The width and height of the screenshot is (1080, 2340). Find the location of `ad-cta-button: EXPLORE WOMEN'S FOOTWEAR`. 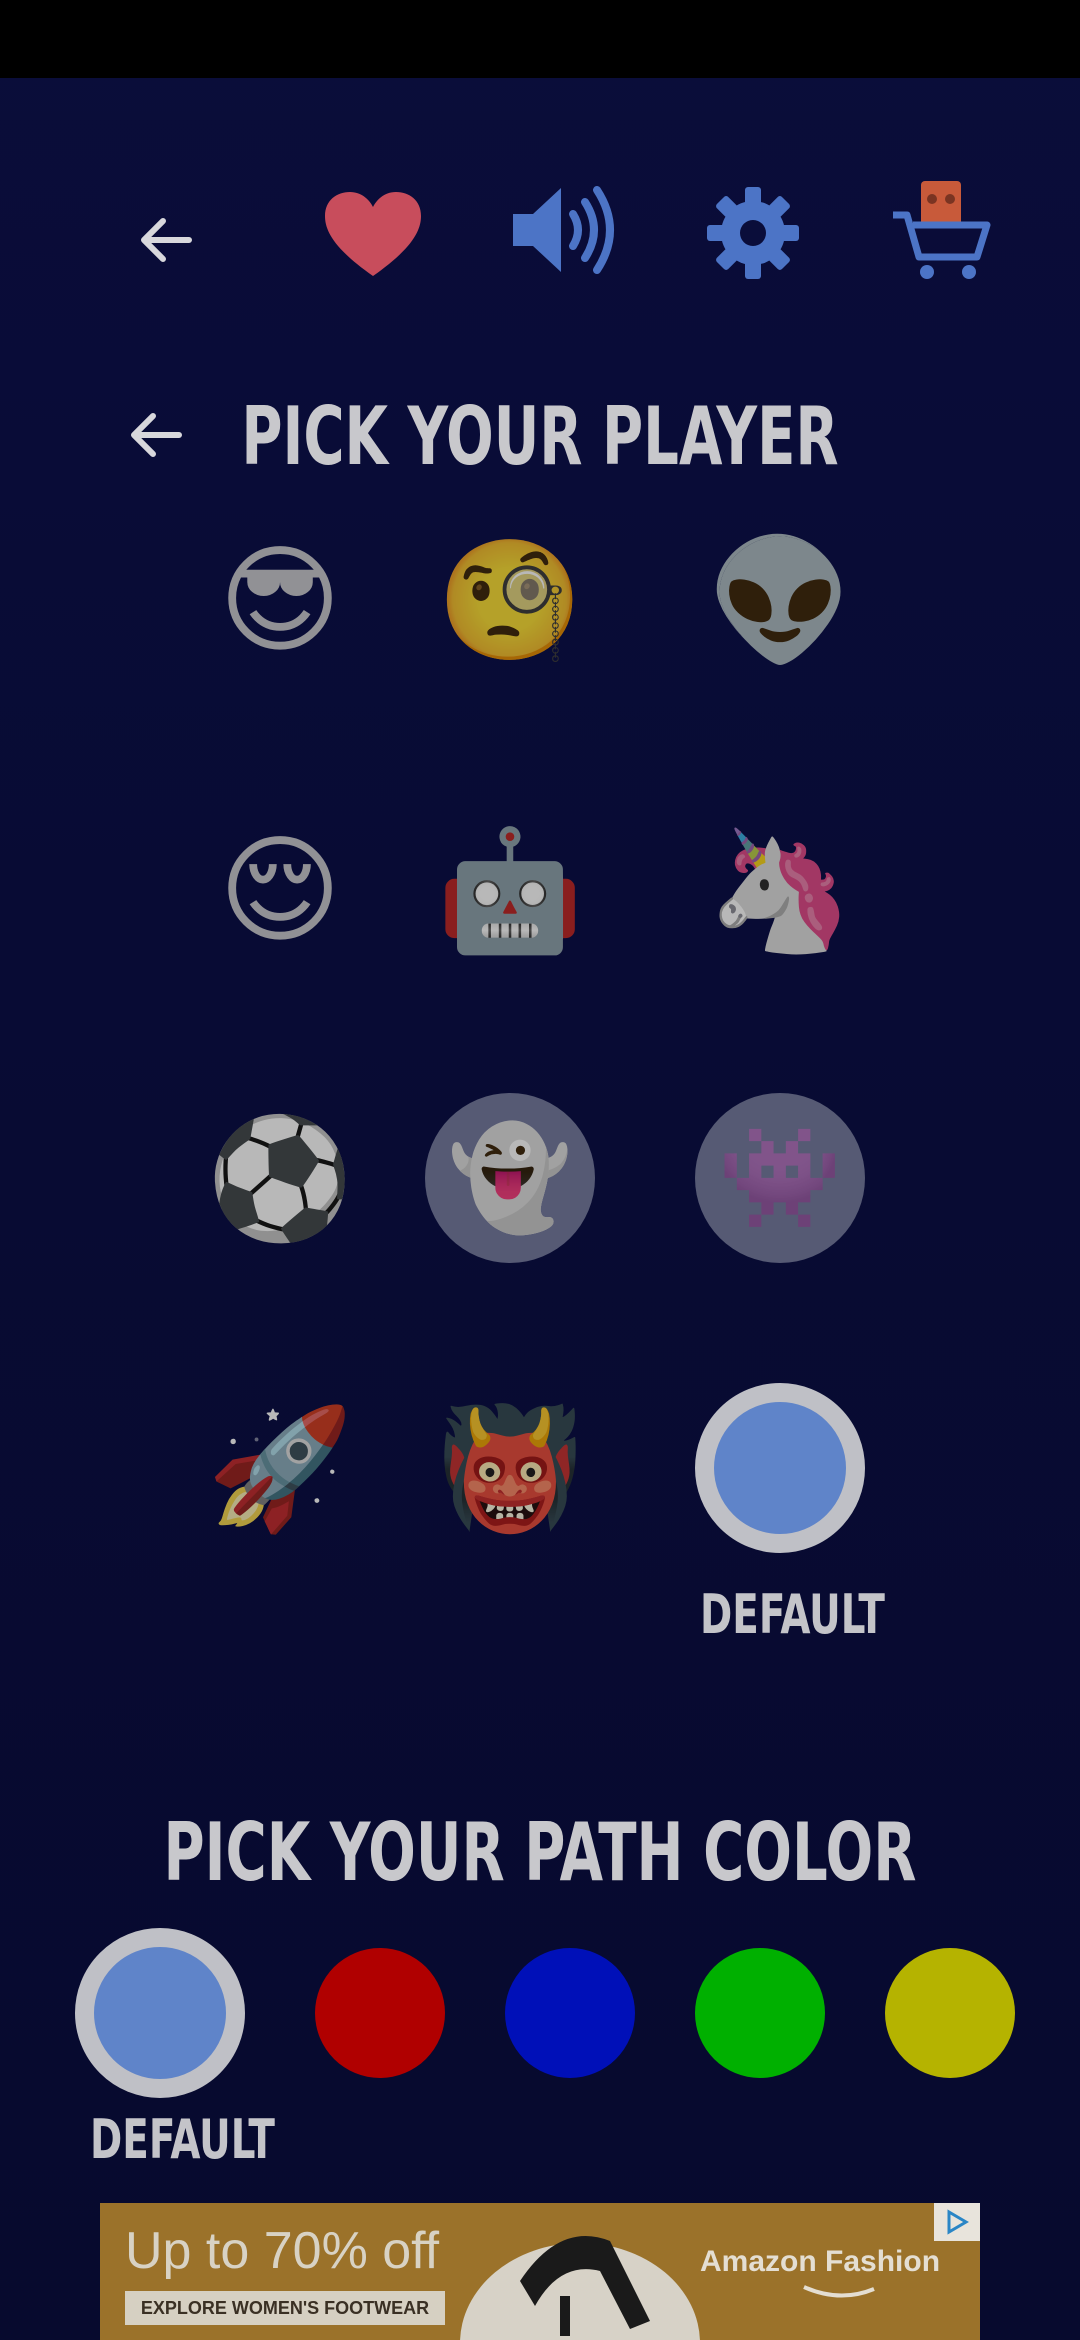

ad-cta-button: EXPLORE WOMEN'S FOOTWEAR is located at coordinates (285, 2308).